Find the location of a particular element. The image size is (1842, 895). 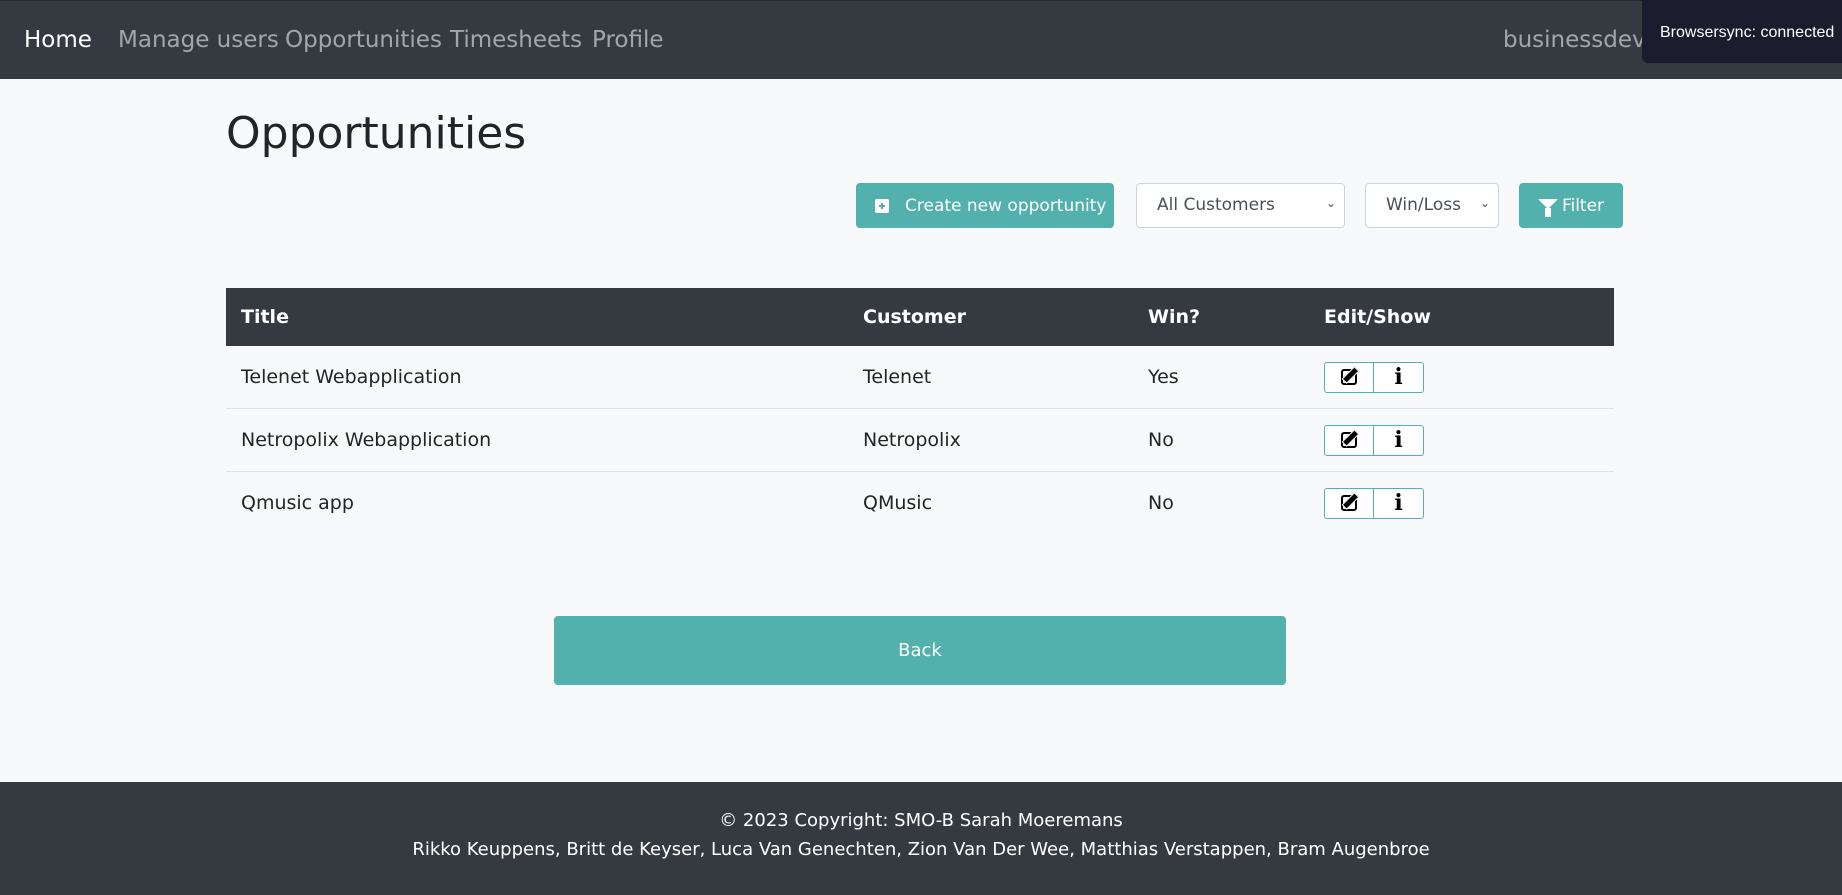

winloss-select: Win/Loss ⌄ is located at coordinates (1432, 205).